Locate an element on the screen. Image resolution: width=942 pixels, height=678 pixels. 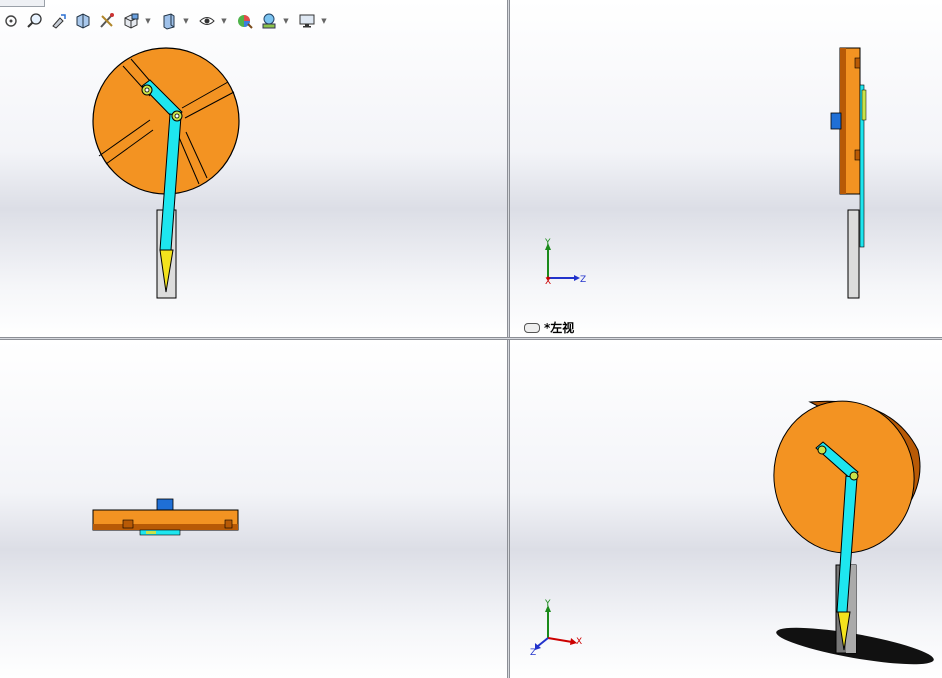
view-name-label: *左视 is located at coordinates (549, 327).